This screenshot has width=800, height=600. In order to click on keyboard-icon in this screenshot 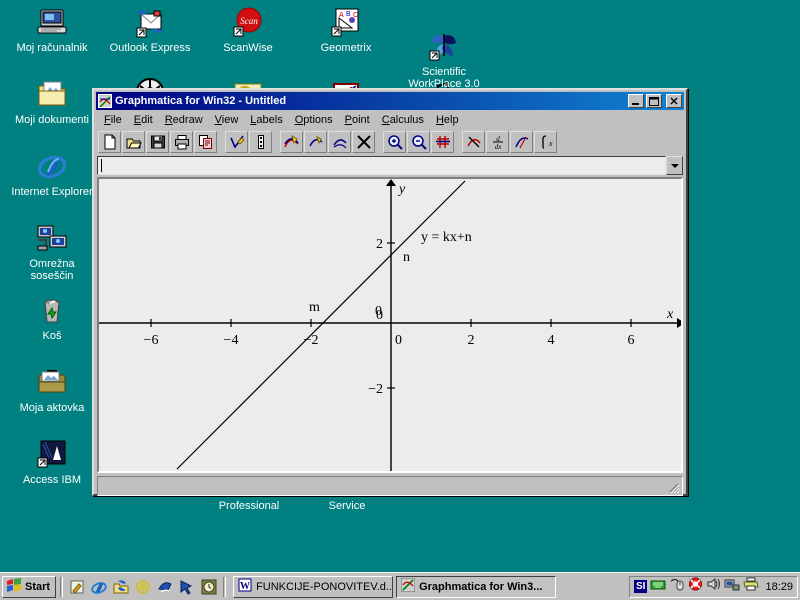, I will do `click(658, 586)`.